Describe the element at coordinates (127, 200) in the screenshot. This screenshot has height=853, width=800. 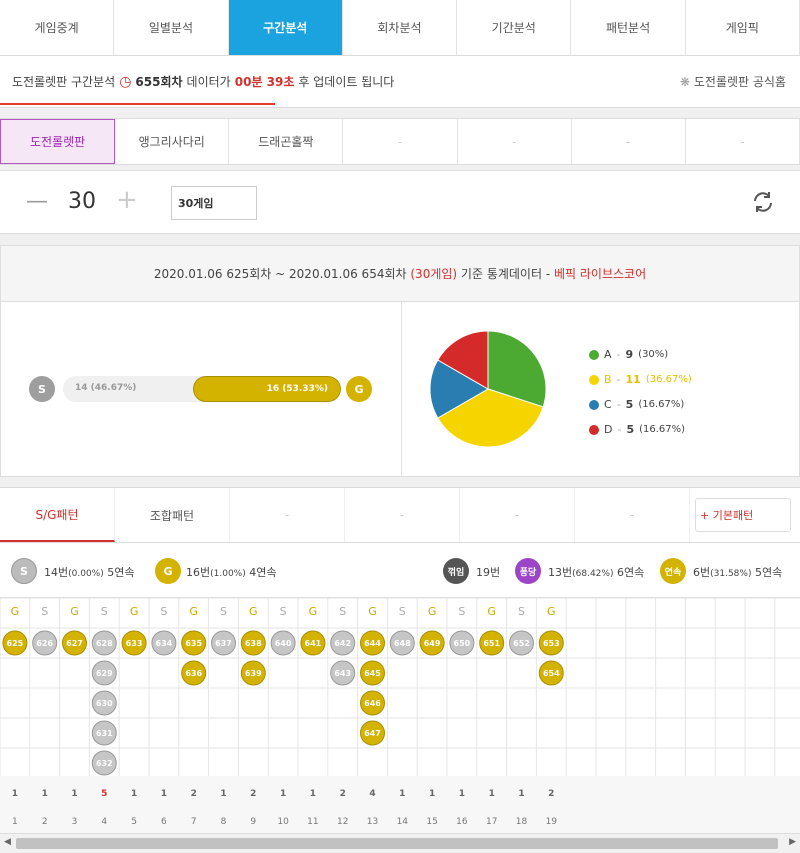
I see `plus-button: +` at that location.